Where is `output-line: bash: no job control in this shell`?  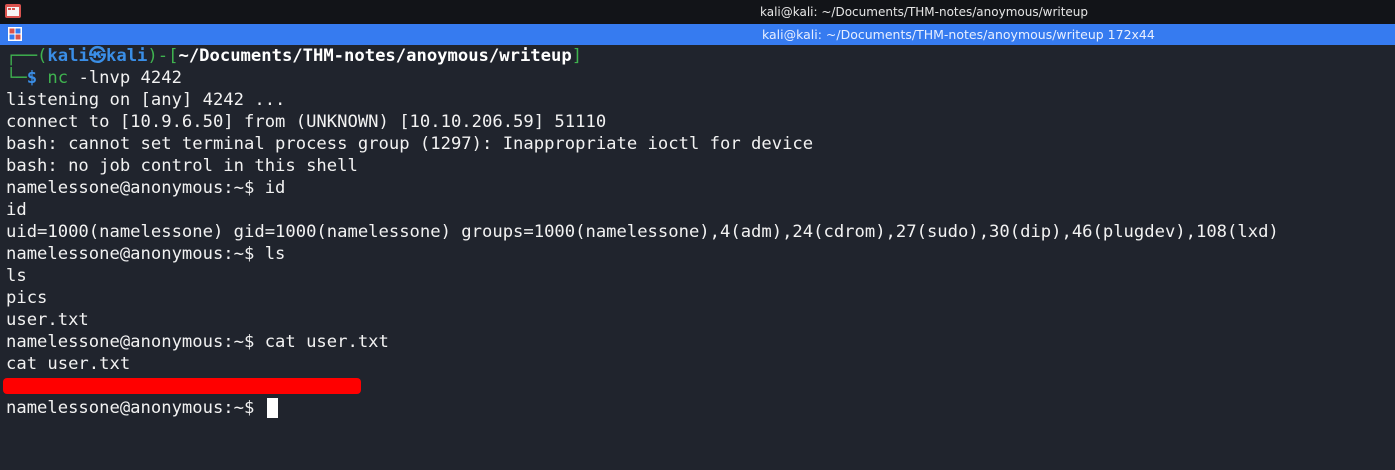 output-line: bash: no job control in this shell is located at coordinates (182, 166).